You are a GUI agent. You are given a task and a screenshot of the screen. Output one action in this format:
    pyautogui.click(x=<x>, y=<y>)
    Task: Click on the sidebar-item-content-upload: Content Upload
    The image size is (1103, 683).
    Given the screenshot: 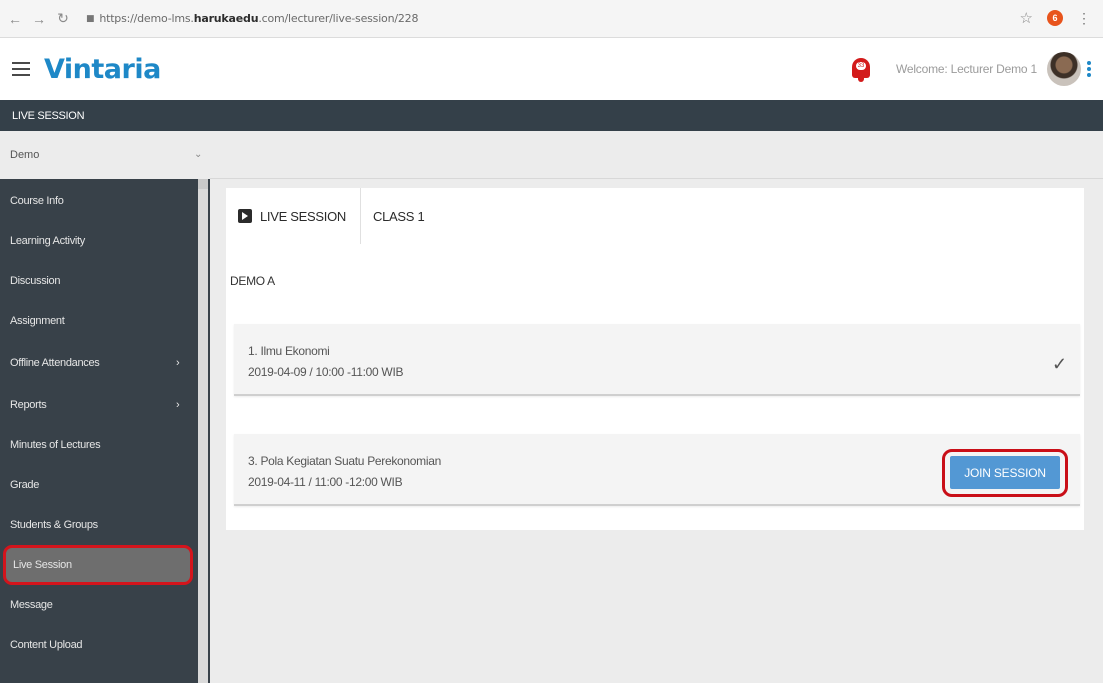 What is the action you would take?
    pyautogui.click(x=98, y=645)
    